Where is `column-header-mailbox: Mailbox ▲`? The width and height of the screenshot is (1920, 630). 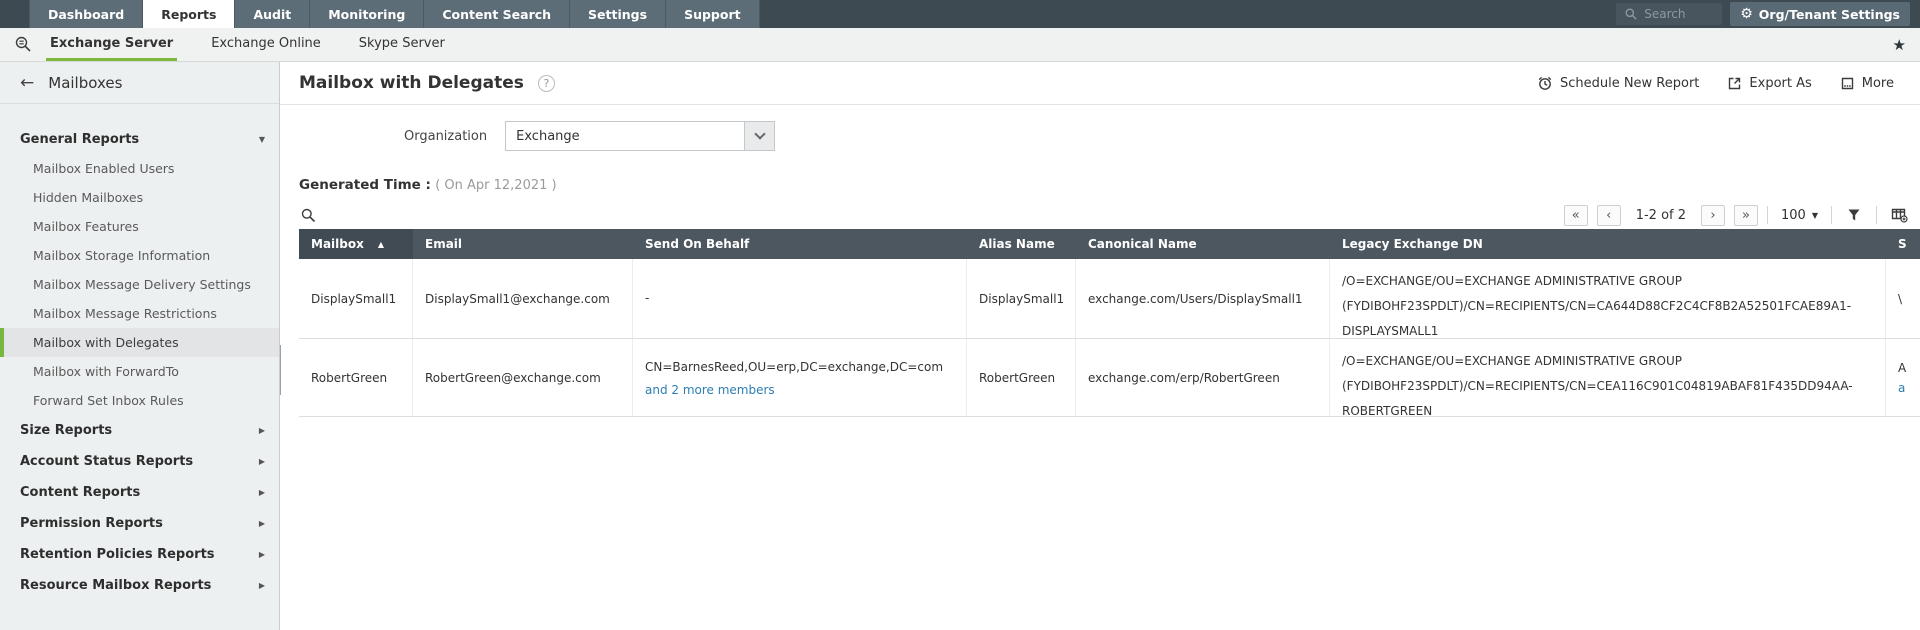
column-header-mailbox: Mailbox ▲ is located at coordinates (356, 244).